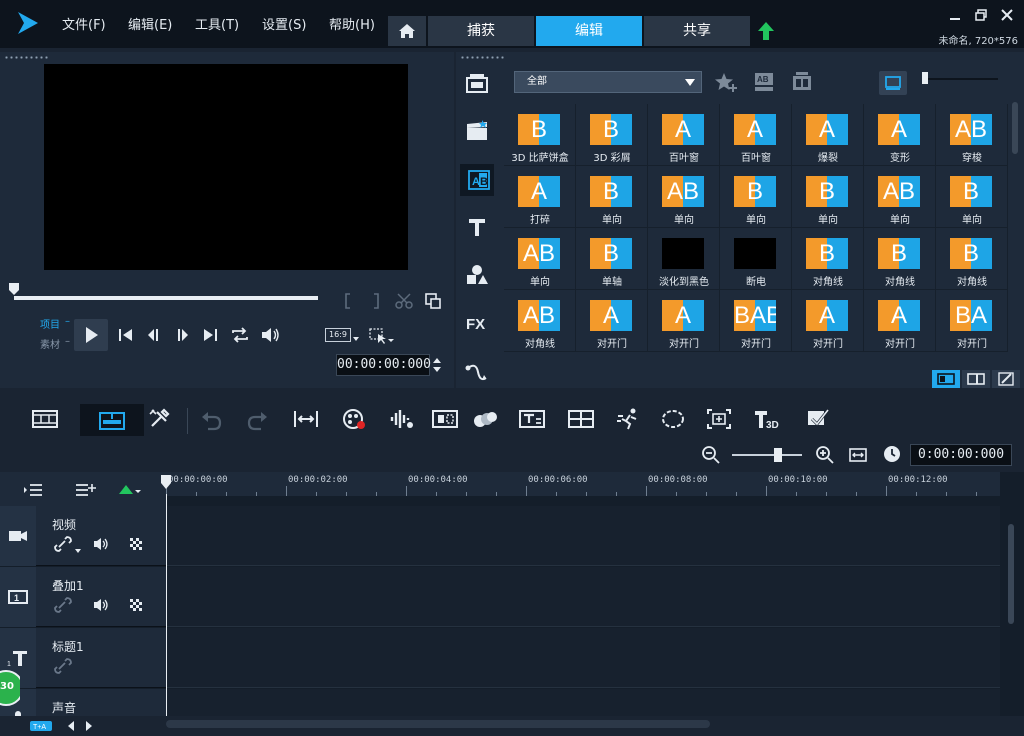  Describe the element at coordinates (684, 259) in the screenshot. I see `transition-item: 淡化到黑色` at that location.